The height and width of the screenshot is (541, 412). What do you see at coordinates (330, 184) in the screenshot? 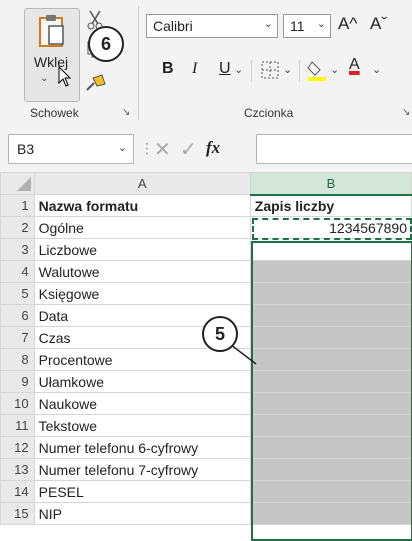
I see `column-header-b: B` at bounding box center [330, 184].